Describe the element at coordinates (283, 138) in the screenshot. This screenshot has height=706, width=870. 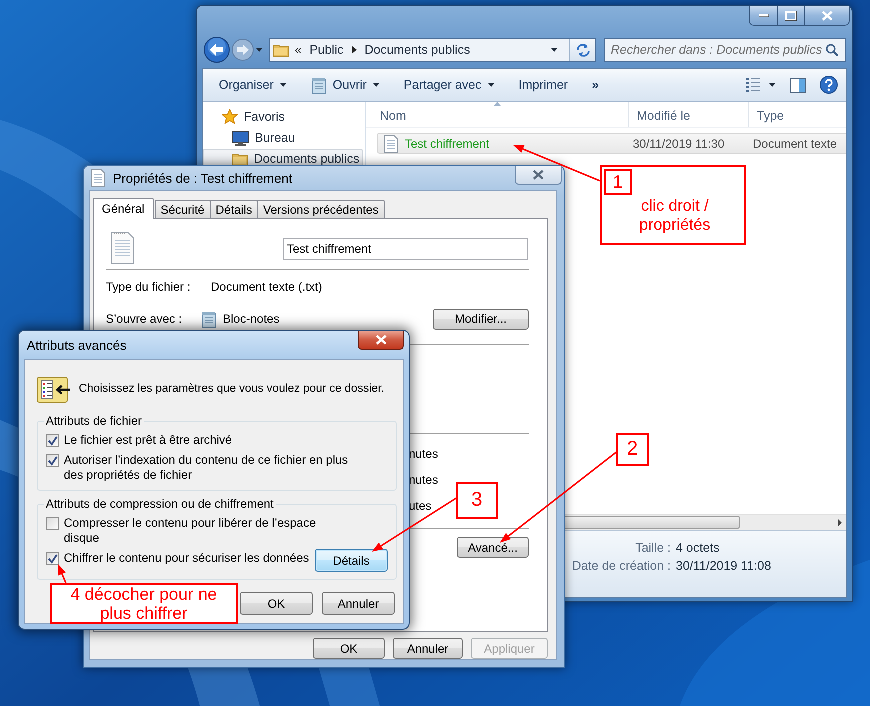
I see `sidebar-item: Bureau` at that location.